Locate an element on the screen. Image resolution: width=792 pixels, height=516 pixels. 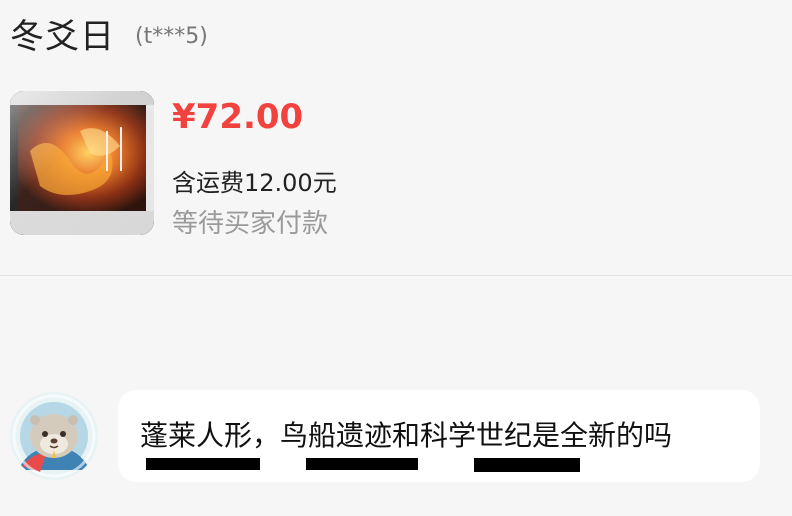
avatar-icon is located at coordinates (54, 436).